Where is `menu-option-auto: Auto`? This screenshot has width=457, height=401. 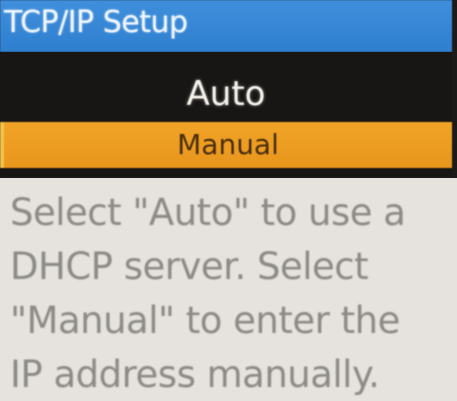 menu-option-auto: Auto is located at coordinates (226, 94).